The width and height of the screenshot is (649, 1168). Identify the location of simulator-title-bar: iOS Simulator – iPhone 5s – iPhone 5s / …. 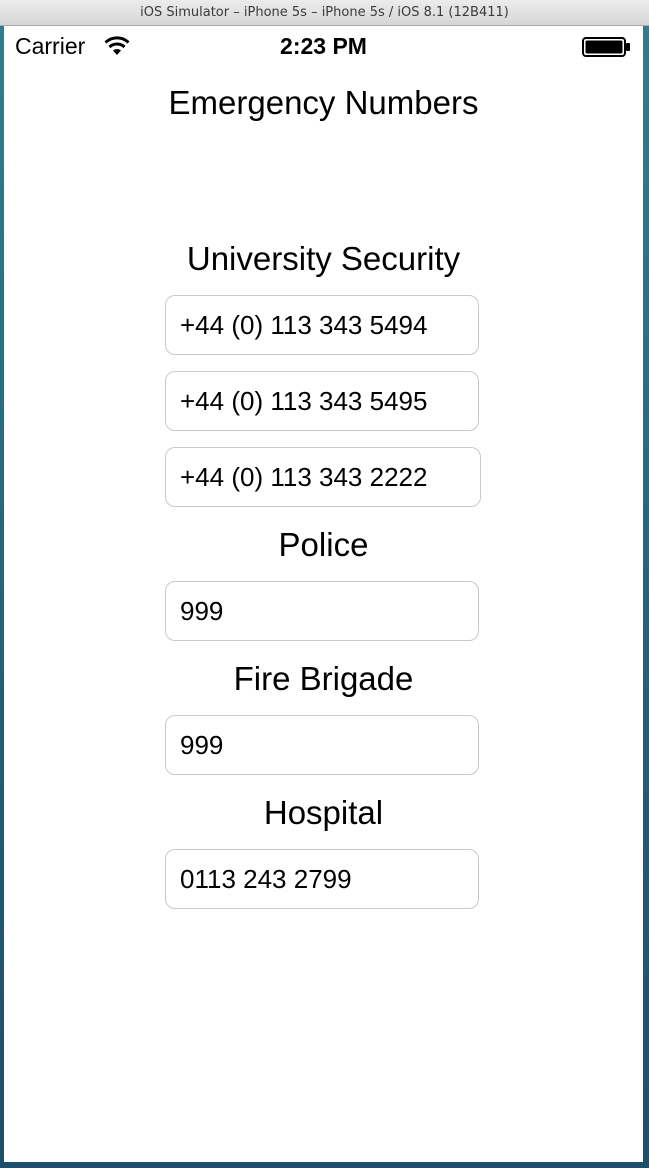
(324, 13).